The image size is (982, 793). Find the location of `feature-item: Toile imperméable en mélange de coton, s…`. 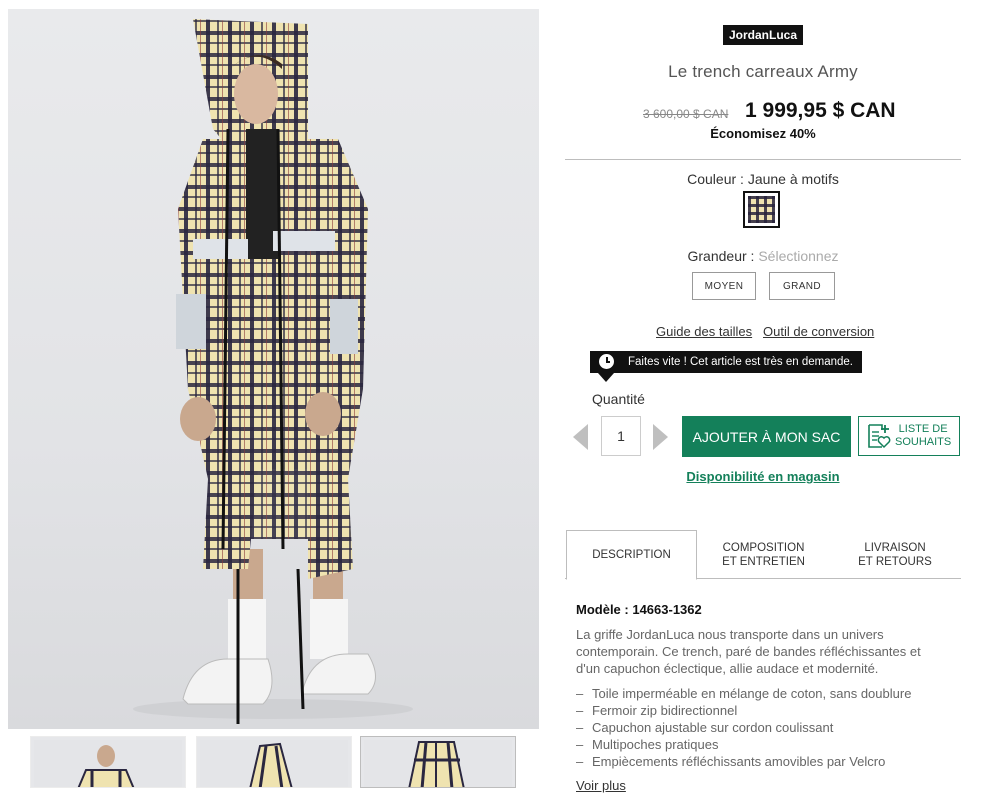

feature-item: Toile imperméable en mélange de coton, s… is located at coordinates (766, 693).